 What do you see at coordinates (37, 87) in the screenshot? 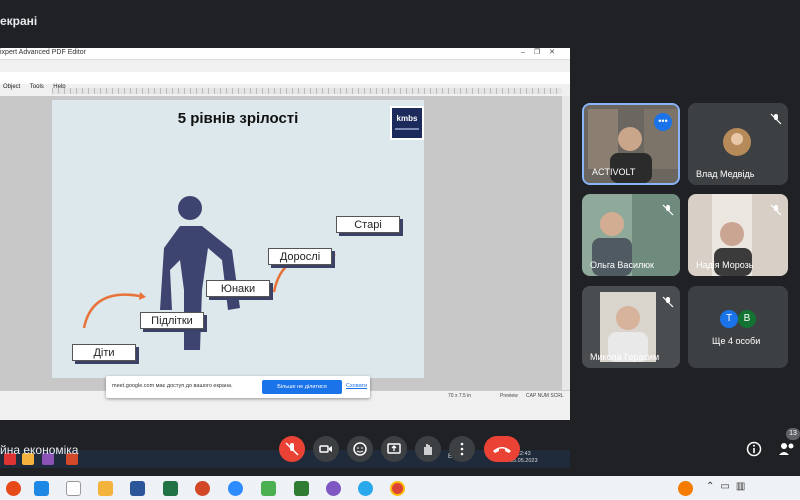
I see `menu-tools: Tools` at bounding box center [37, 87].